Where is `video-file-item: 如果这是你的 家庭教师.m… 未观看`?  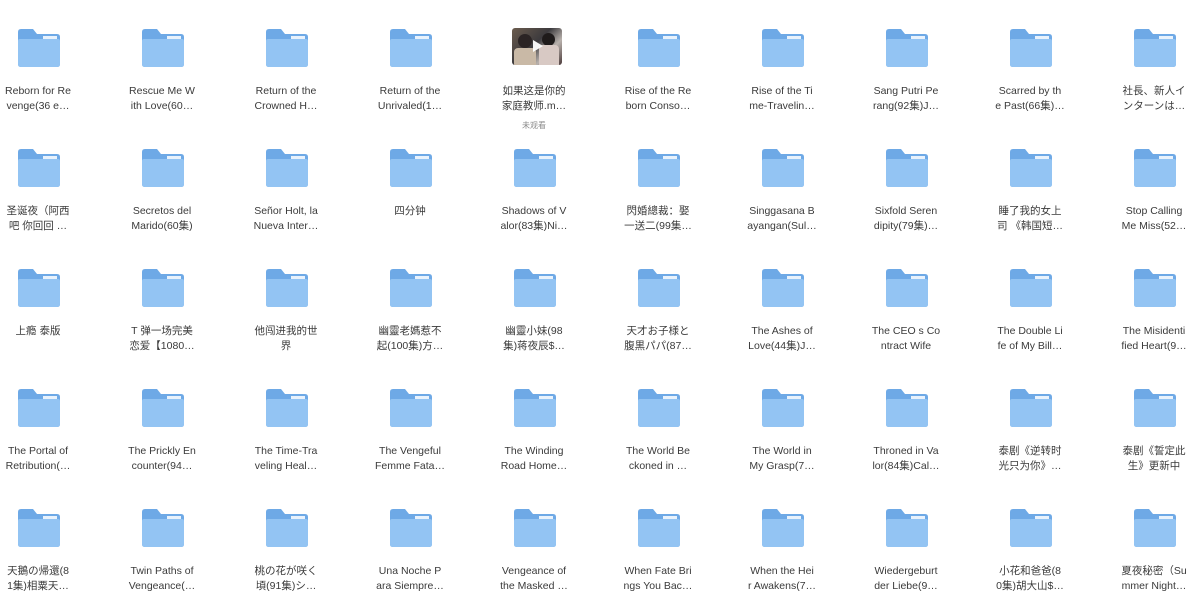
video-file-item: 如果这是你的 家庭教师.m… 未观看 is located at coordinates (534, 76).